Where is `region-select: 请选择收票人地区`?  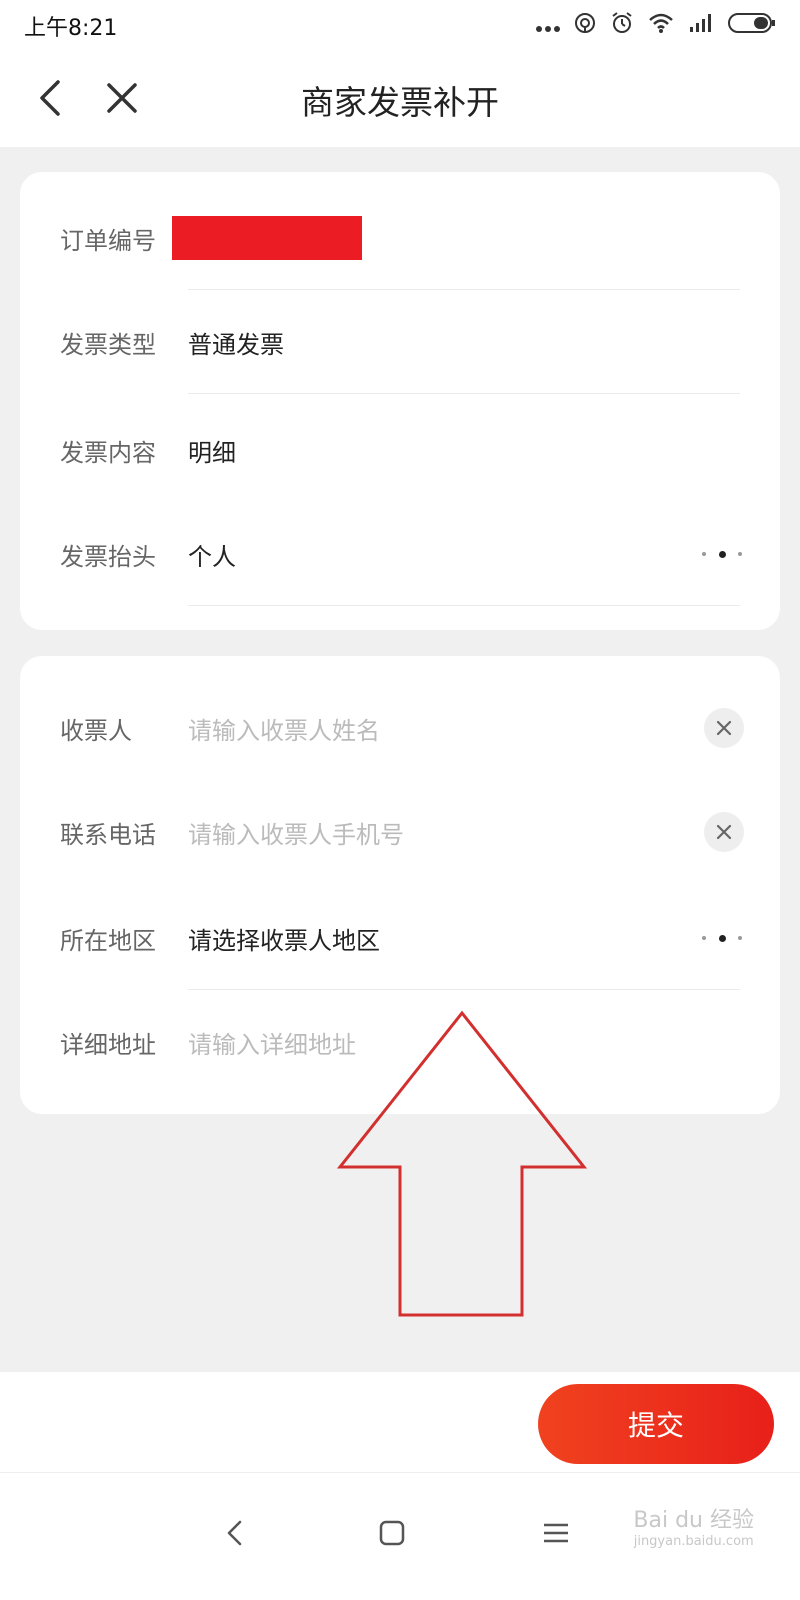 region-select: 请选择收票人地区 is located at coordinates (284, 938).